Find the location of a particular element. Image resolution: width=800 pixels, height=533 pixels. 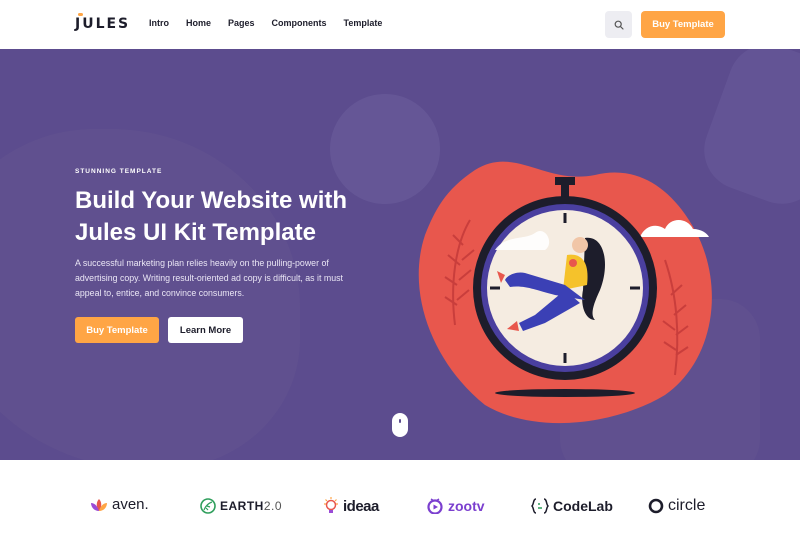

nav-item-components: Components is located at coordinates (299, 23).